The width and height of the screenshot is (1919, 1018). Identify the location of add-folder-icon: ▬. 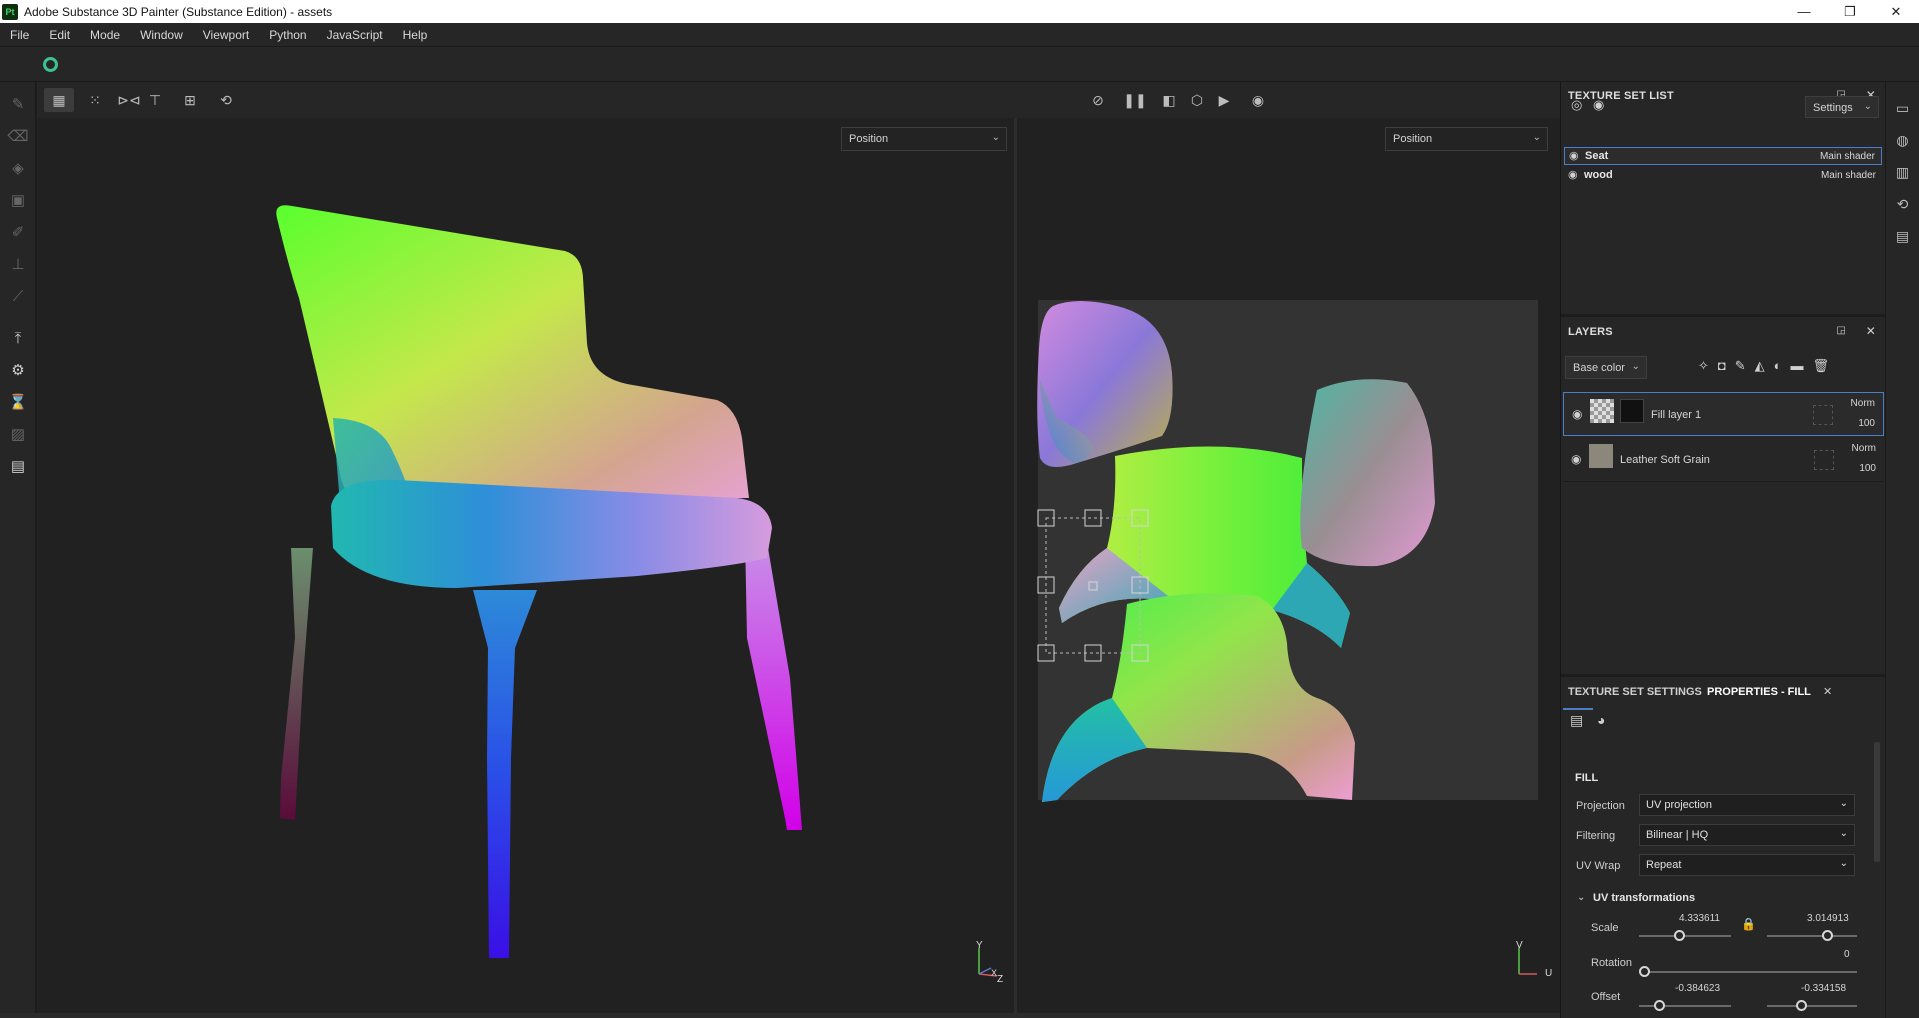
(1797, 366).